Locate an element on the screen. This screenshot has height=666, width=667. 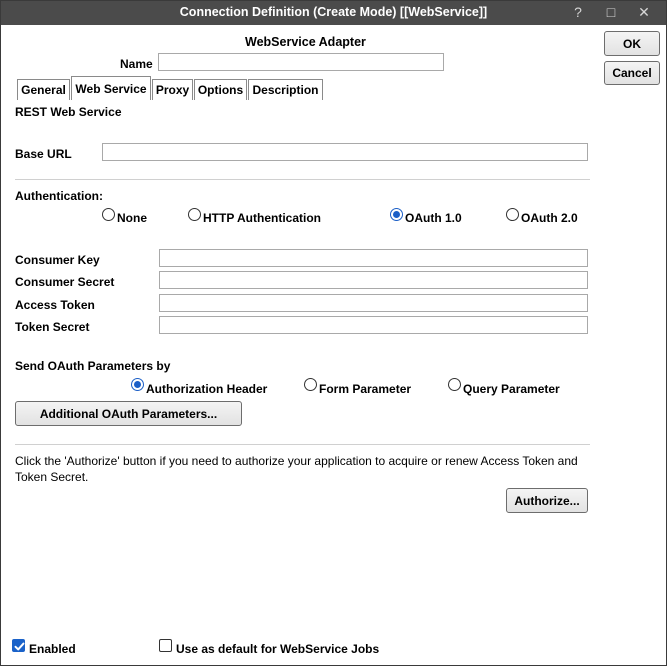
query-parameter-label: Query Parameter is located at coordinates (511, 389).